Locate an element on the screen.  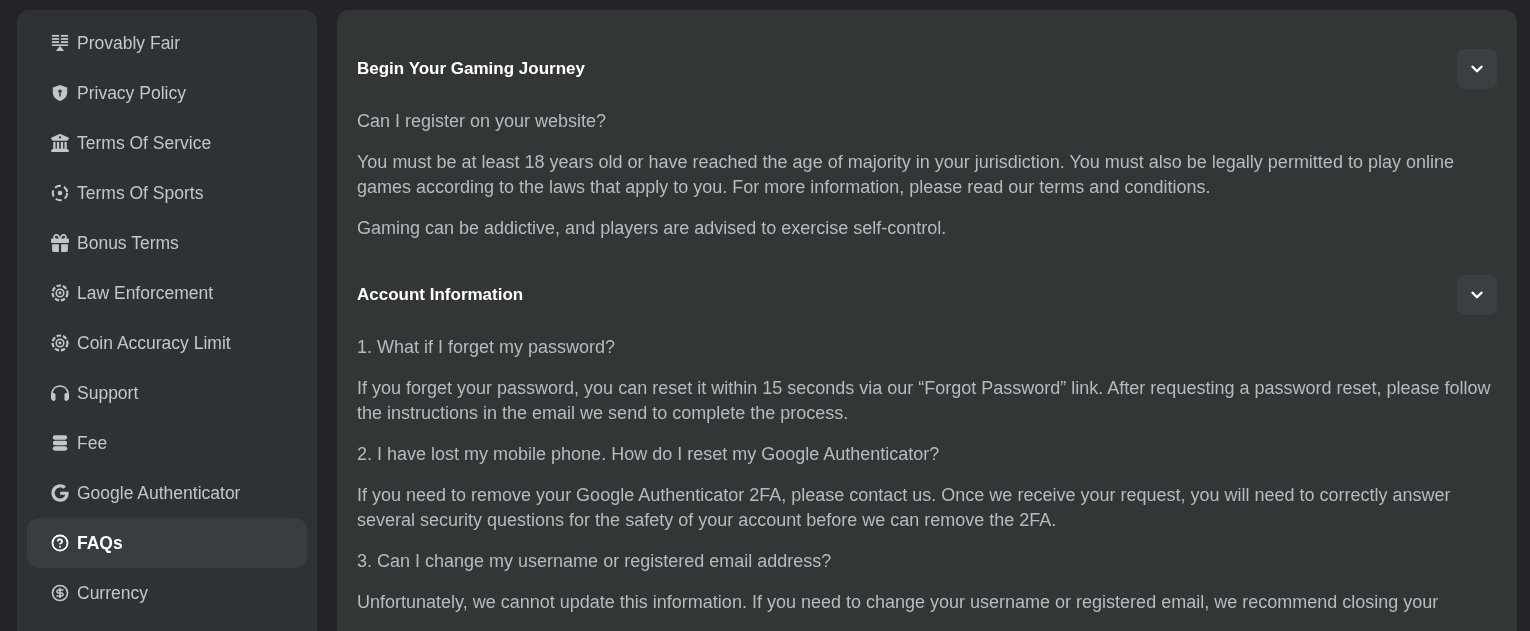
faq-text: 2. I have lost my mobile phone. How do I reset my Google Authenticator? is located at coordinates (649, 454).